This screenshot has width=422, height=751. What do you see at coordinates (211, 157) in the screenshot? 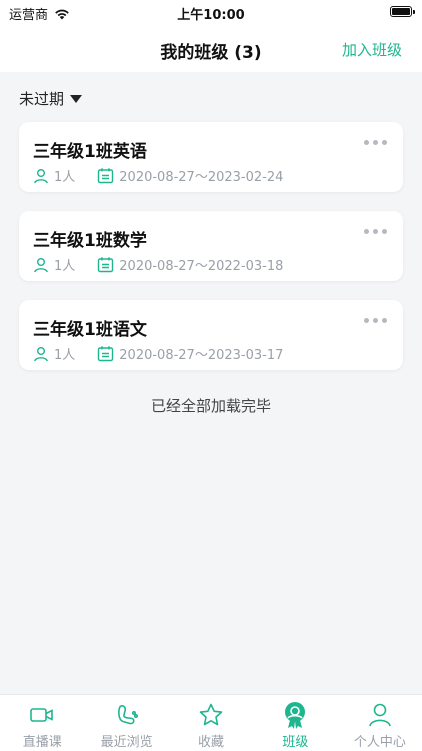
I see `class-card: 三年级1班英语 1人 2020-08-27～2023-02-24` at bounding box center [211, 157].